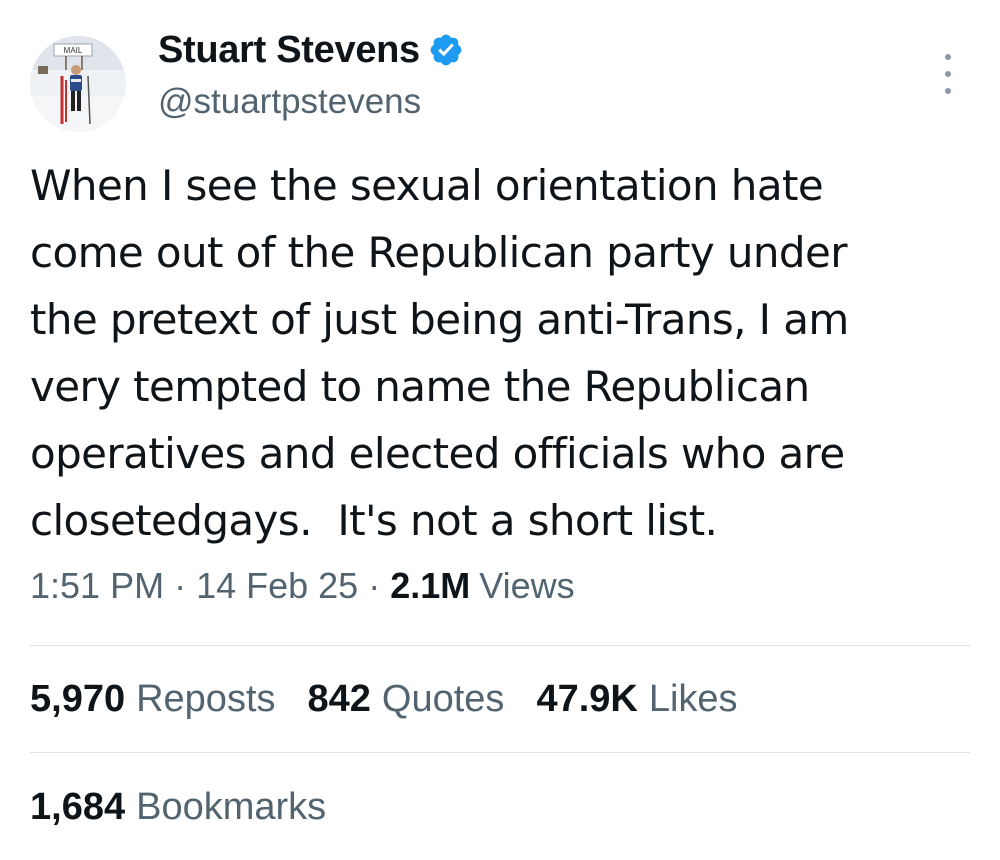 This screenshot has width=1000, height=860. I want to click on bookmarks-stat: 1,684 Bookmarks, so click(178, 807).